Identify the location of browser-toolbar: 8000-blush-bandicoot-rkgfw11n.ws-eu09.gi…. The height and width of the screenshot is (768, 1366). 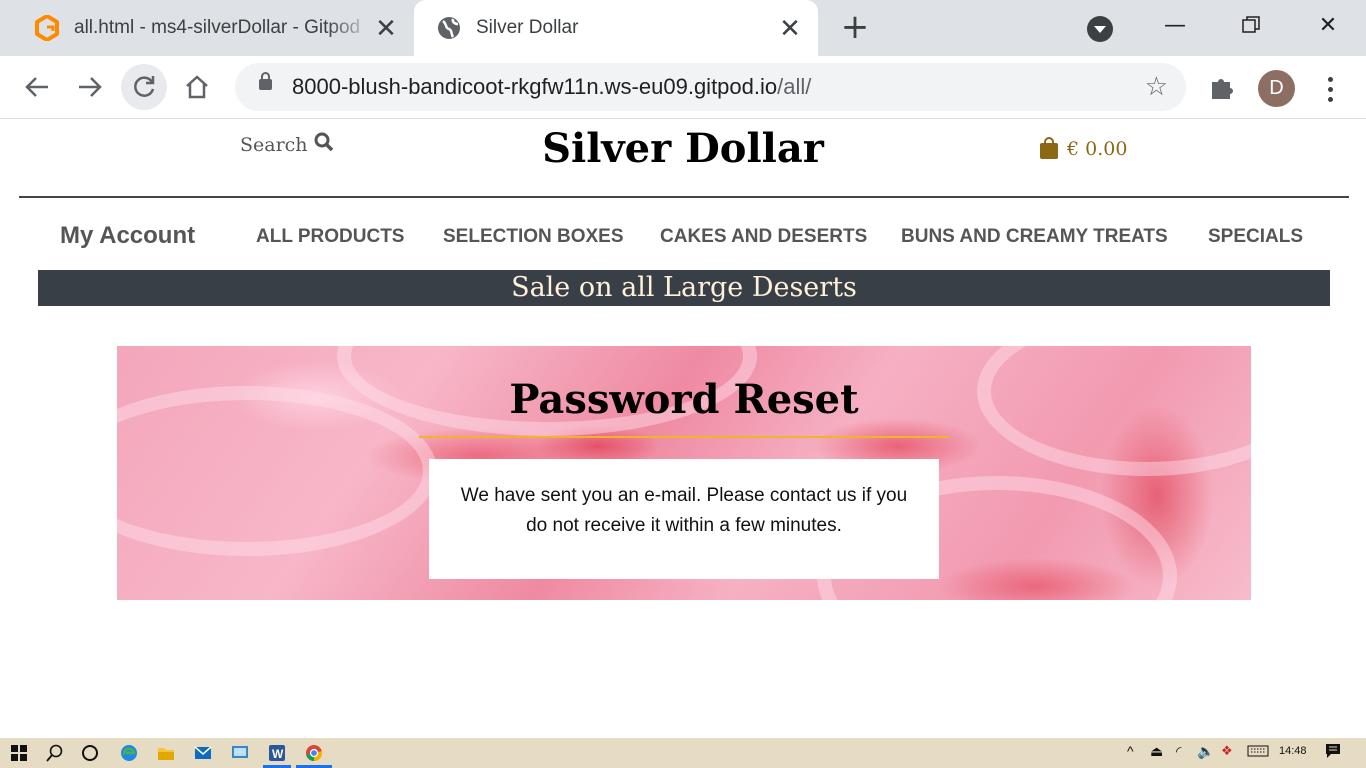
(683, 87).